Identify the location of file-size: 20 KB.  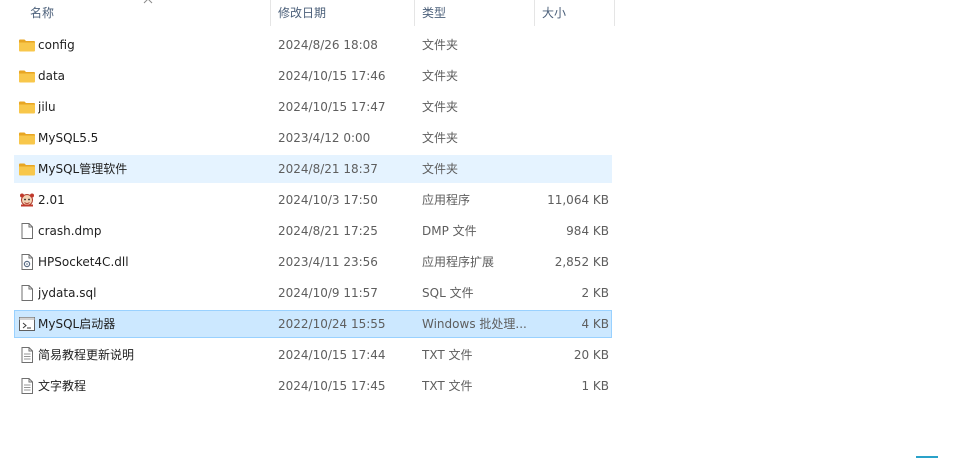
(591, 355).